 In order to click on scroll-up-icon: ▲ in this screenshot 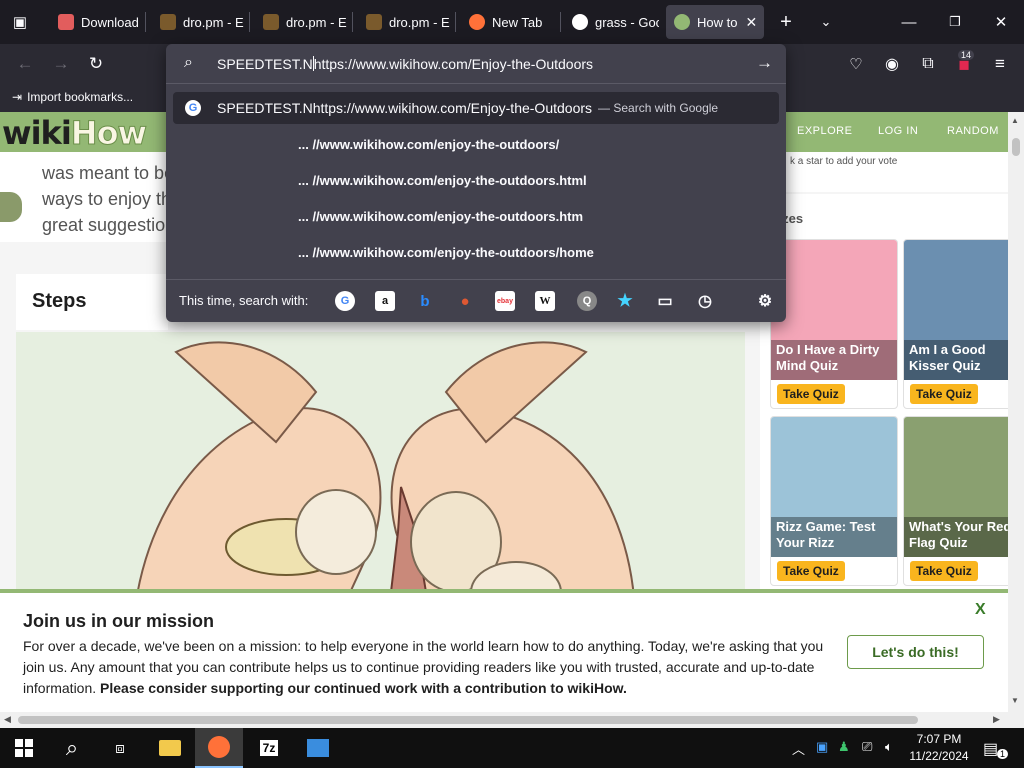, I will do `click(1015, 120)`.